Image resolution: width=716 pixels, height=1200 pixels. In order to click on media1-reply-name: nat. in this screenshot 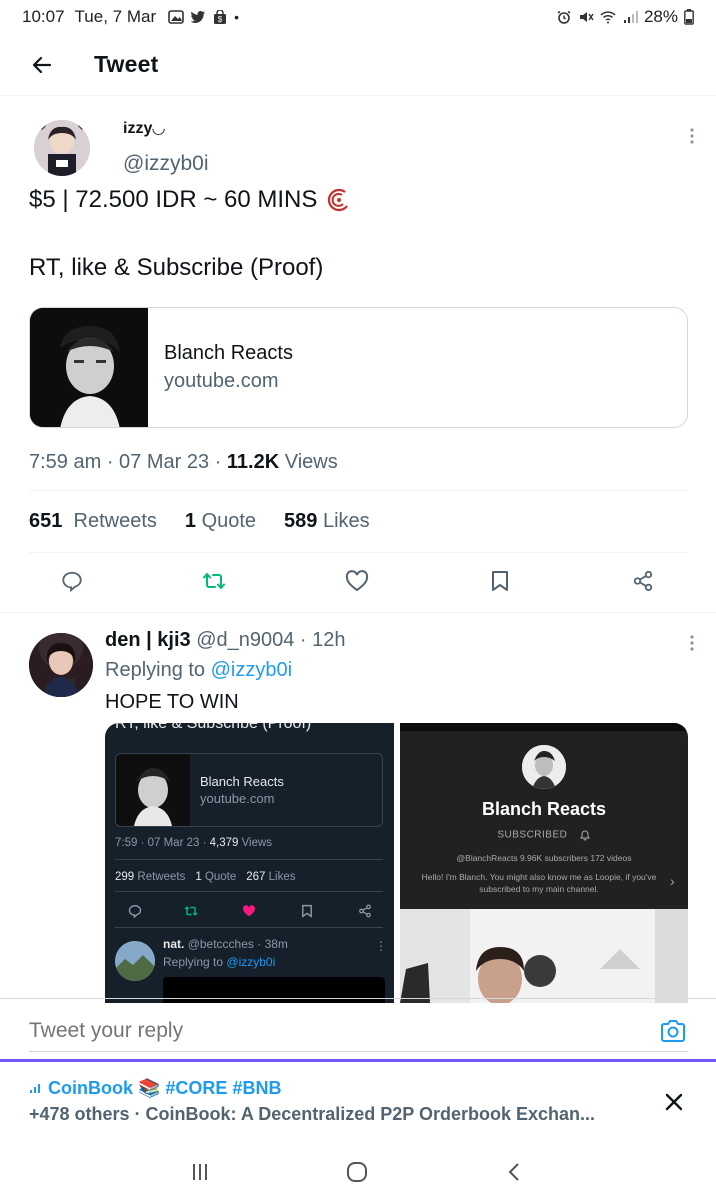, I will do `click(174, 944)`.